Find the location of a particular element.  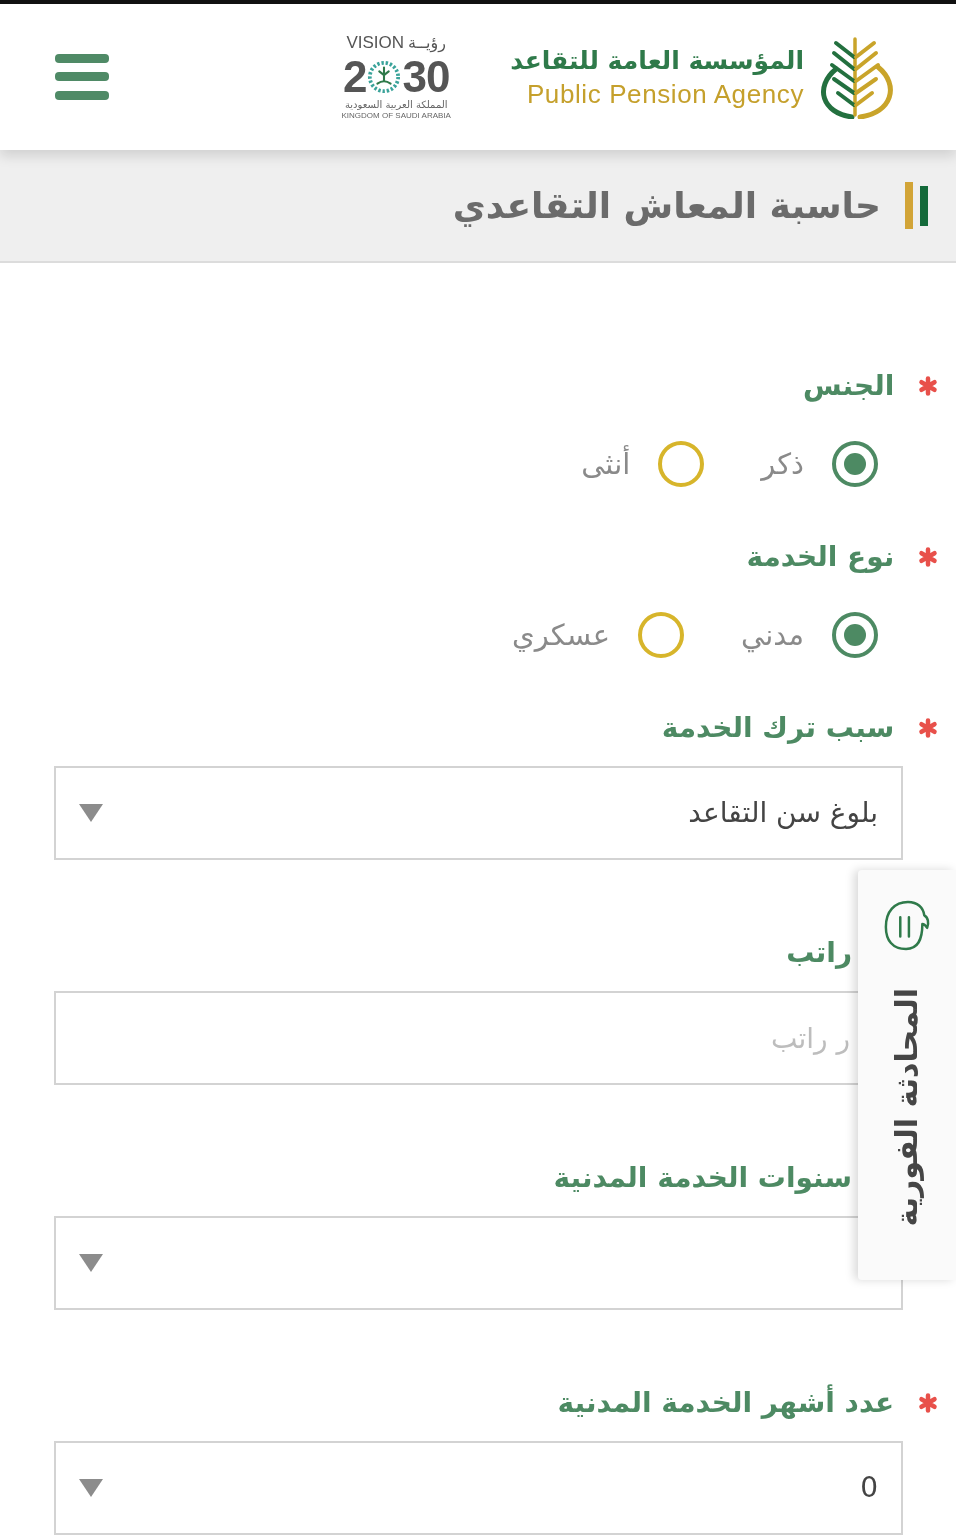

agency-name-arabic: المؤسسة العامة للتقاعد is located at coordinates (657, 61).